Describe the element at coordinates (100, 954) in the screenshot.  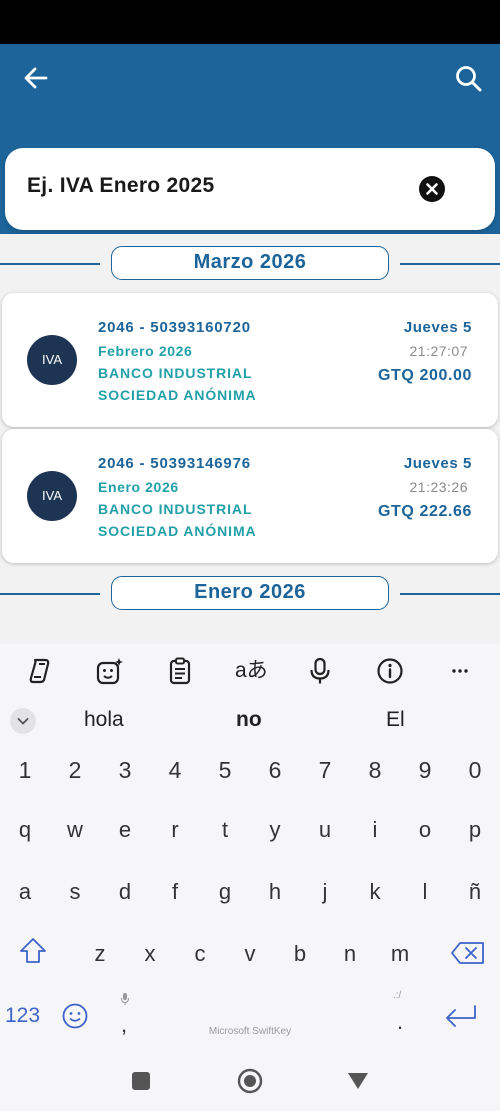
I see `key: z` at that location.